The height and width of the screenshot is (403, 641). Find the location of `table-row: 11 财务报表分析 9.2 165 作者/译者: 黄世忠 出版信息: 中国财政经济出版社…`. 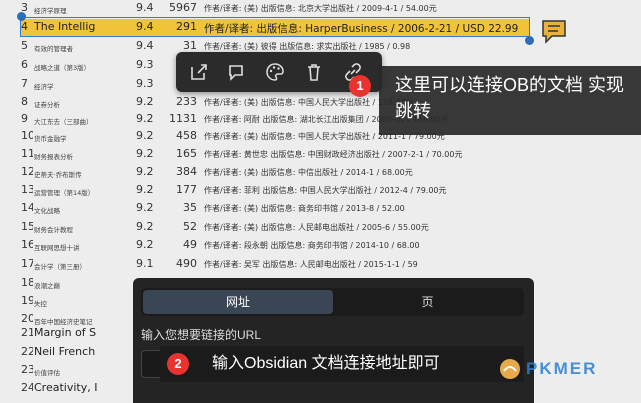

table-row: 11 财务报表分析 9.2 165 作者/译者: 黄世忠 出版信息: 中国财政经济出版社… is located at coordinates (320, 155).